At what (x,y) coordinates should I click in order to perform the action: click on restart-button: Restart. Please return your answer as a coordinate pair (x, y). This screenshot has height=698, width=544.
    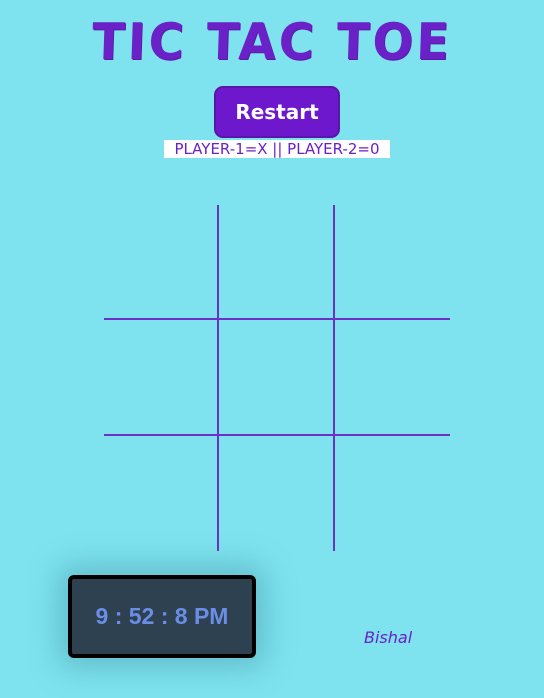
    Looking at the image, I should click on (277, 112).